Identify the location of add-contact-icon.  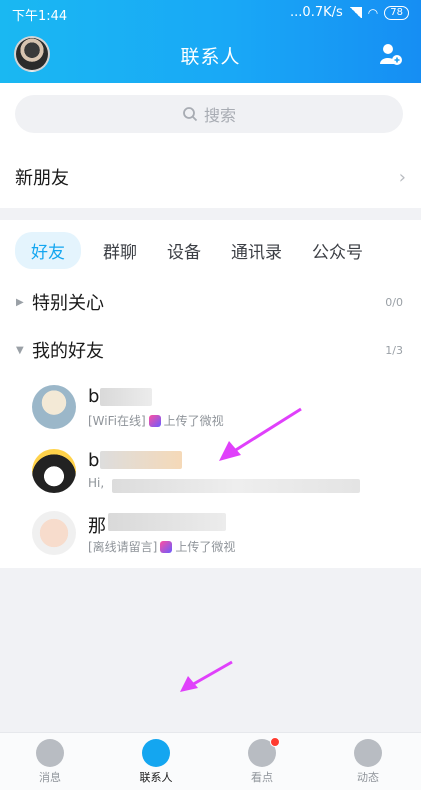
(391, 54).